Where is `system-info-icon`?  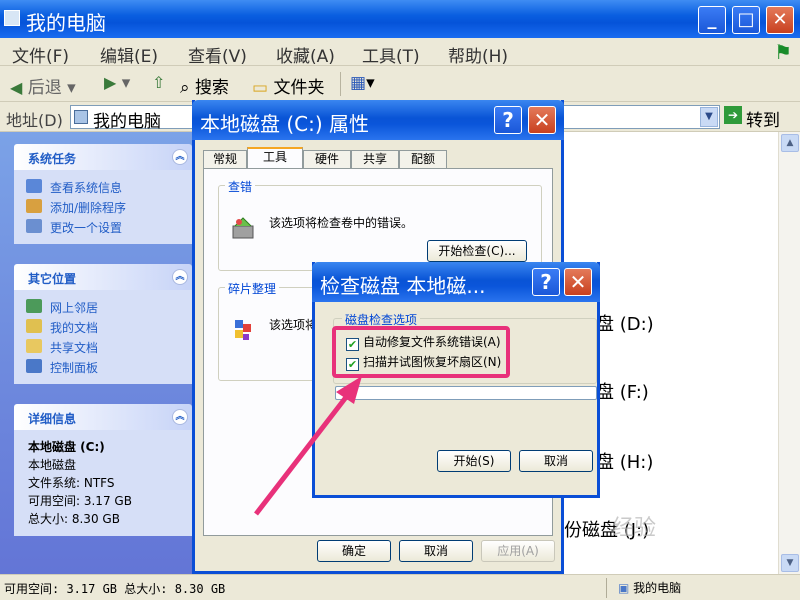 system-info-icon is located at coordinates (34, 186).